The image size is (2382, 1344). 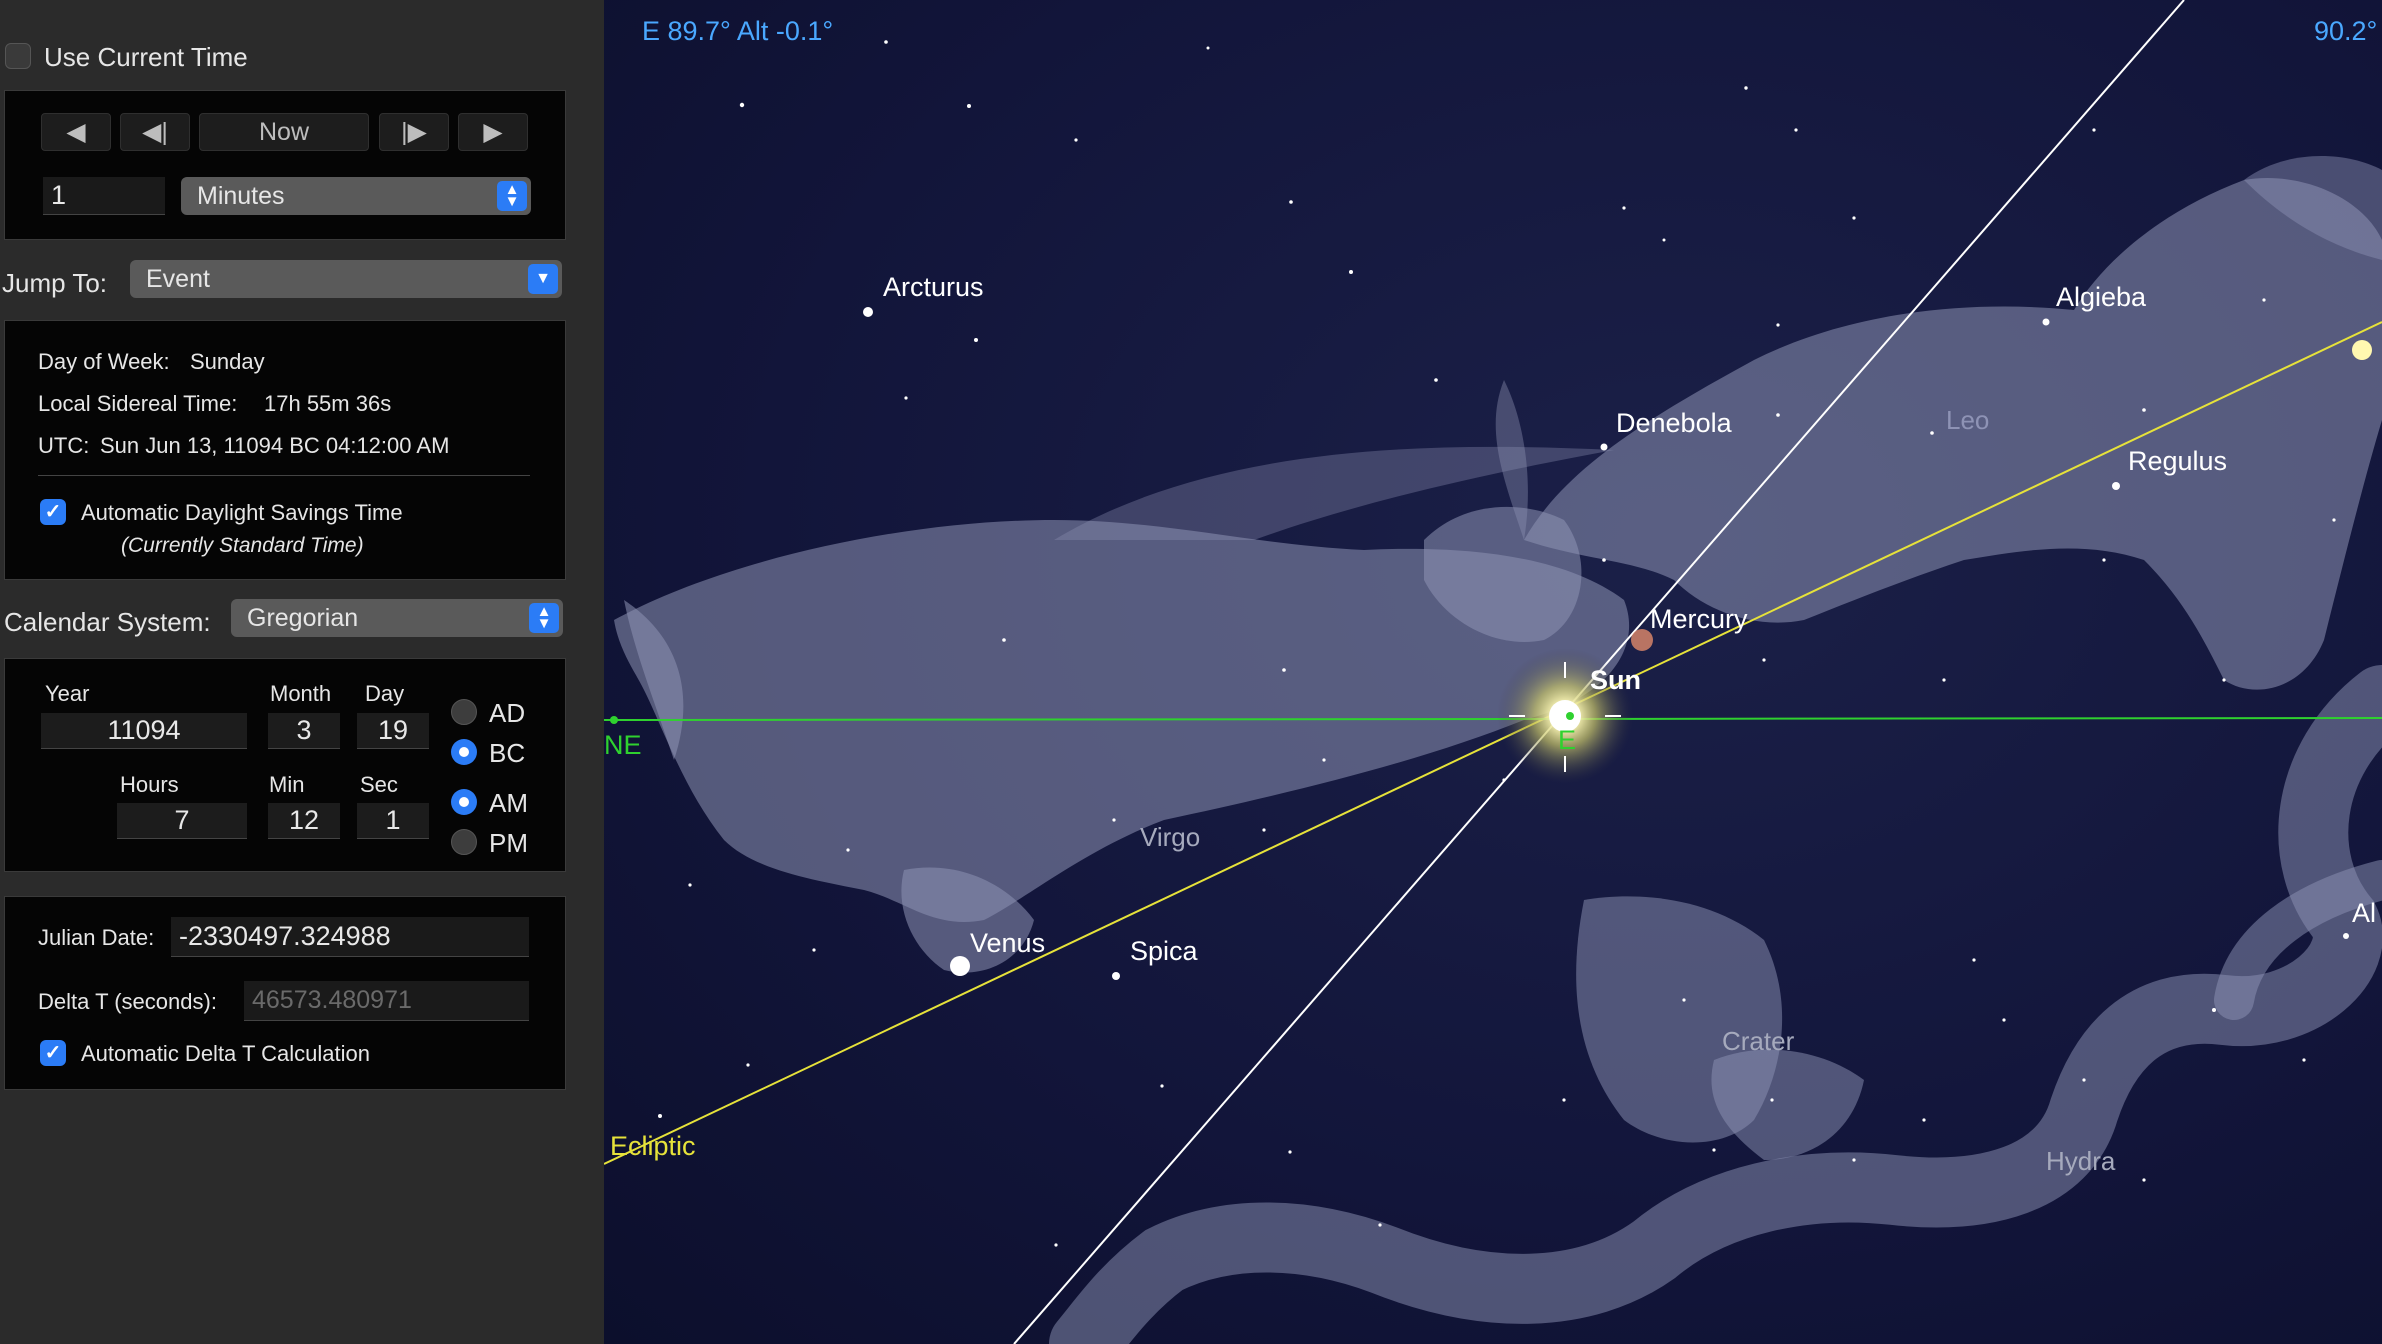 I want to click on delta-t-input: 46573.480971, so click(x=386, y=1001).